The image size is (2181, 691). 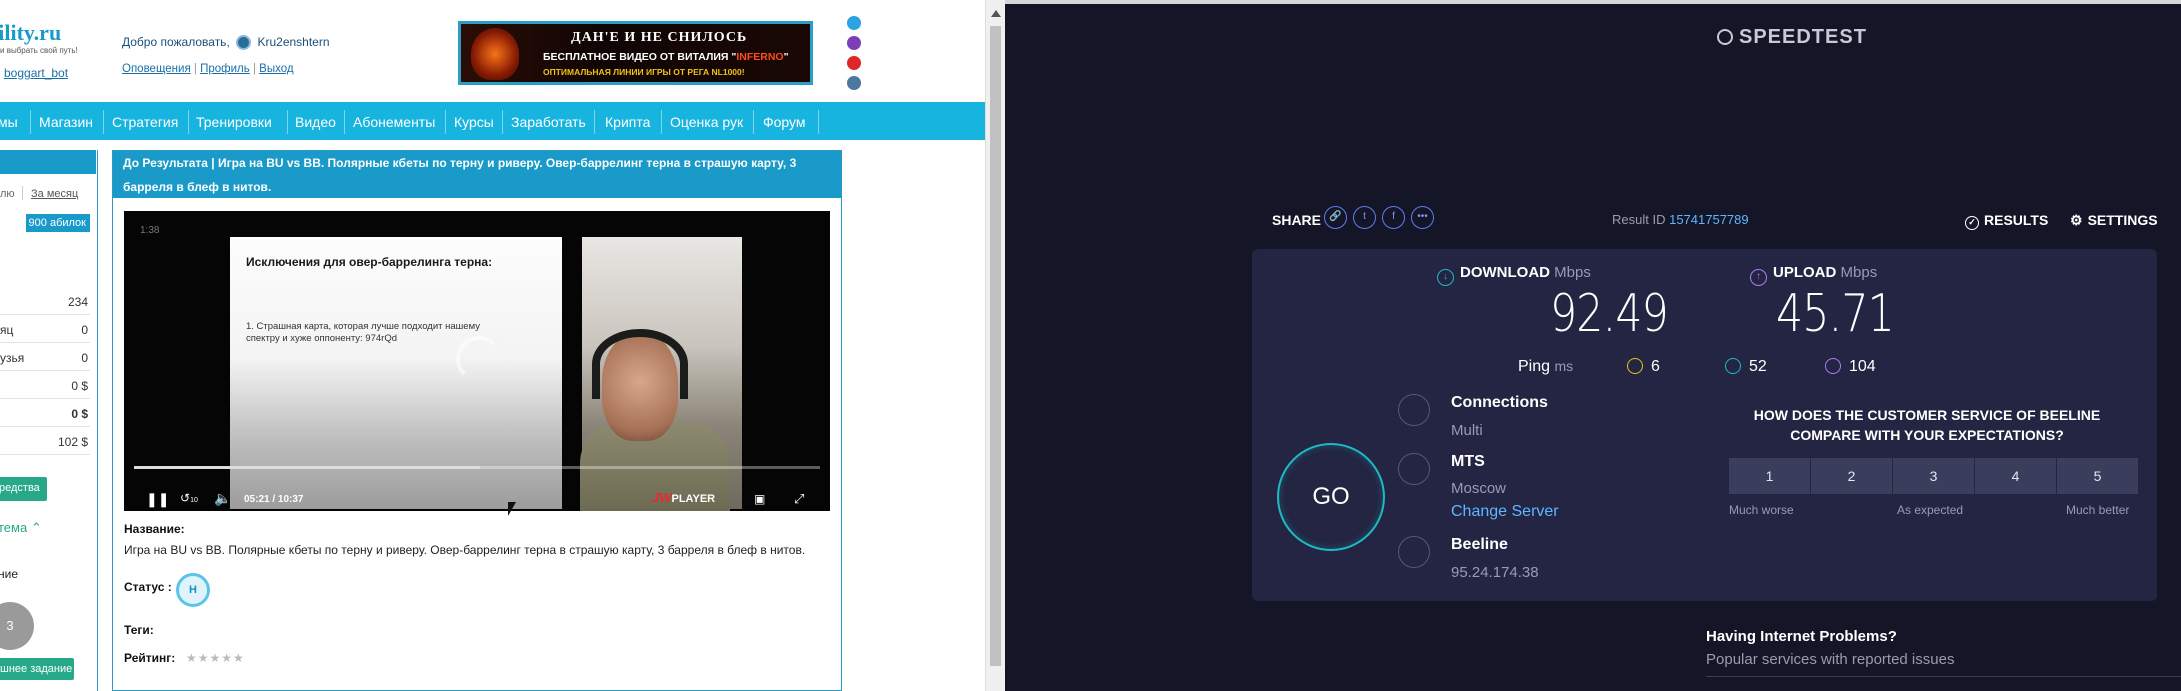 What do you see at coordinates (627, 122) in the screenshot?
I see `nav-crypto: Крипта` at bounding box center [627, 122].